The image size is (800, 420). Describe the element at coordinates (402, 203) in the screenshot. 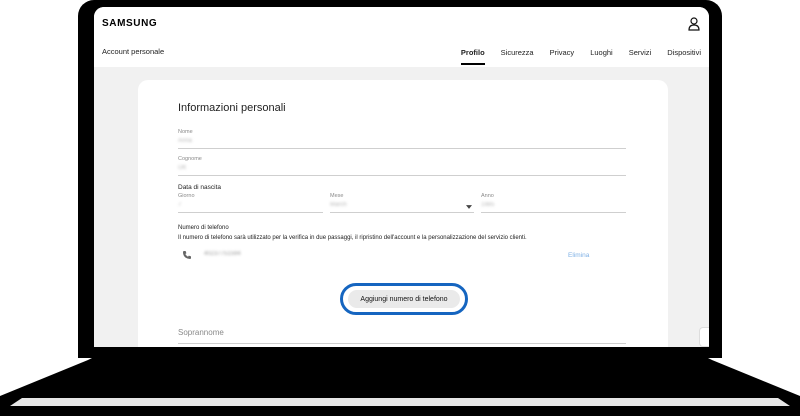

I see `birth-month-select: Mese March` at that location.